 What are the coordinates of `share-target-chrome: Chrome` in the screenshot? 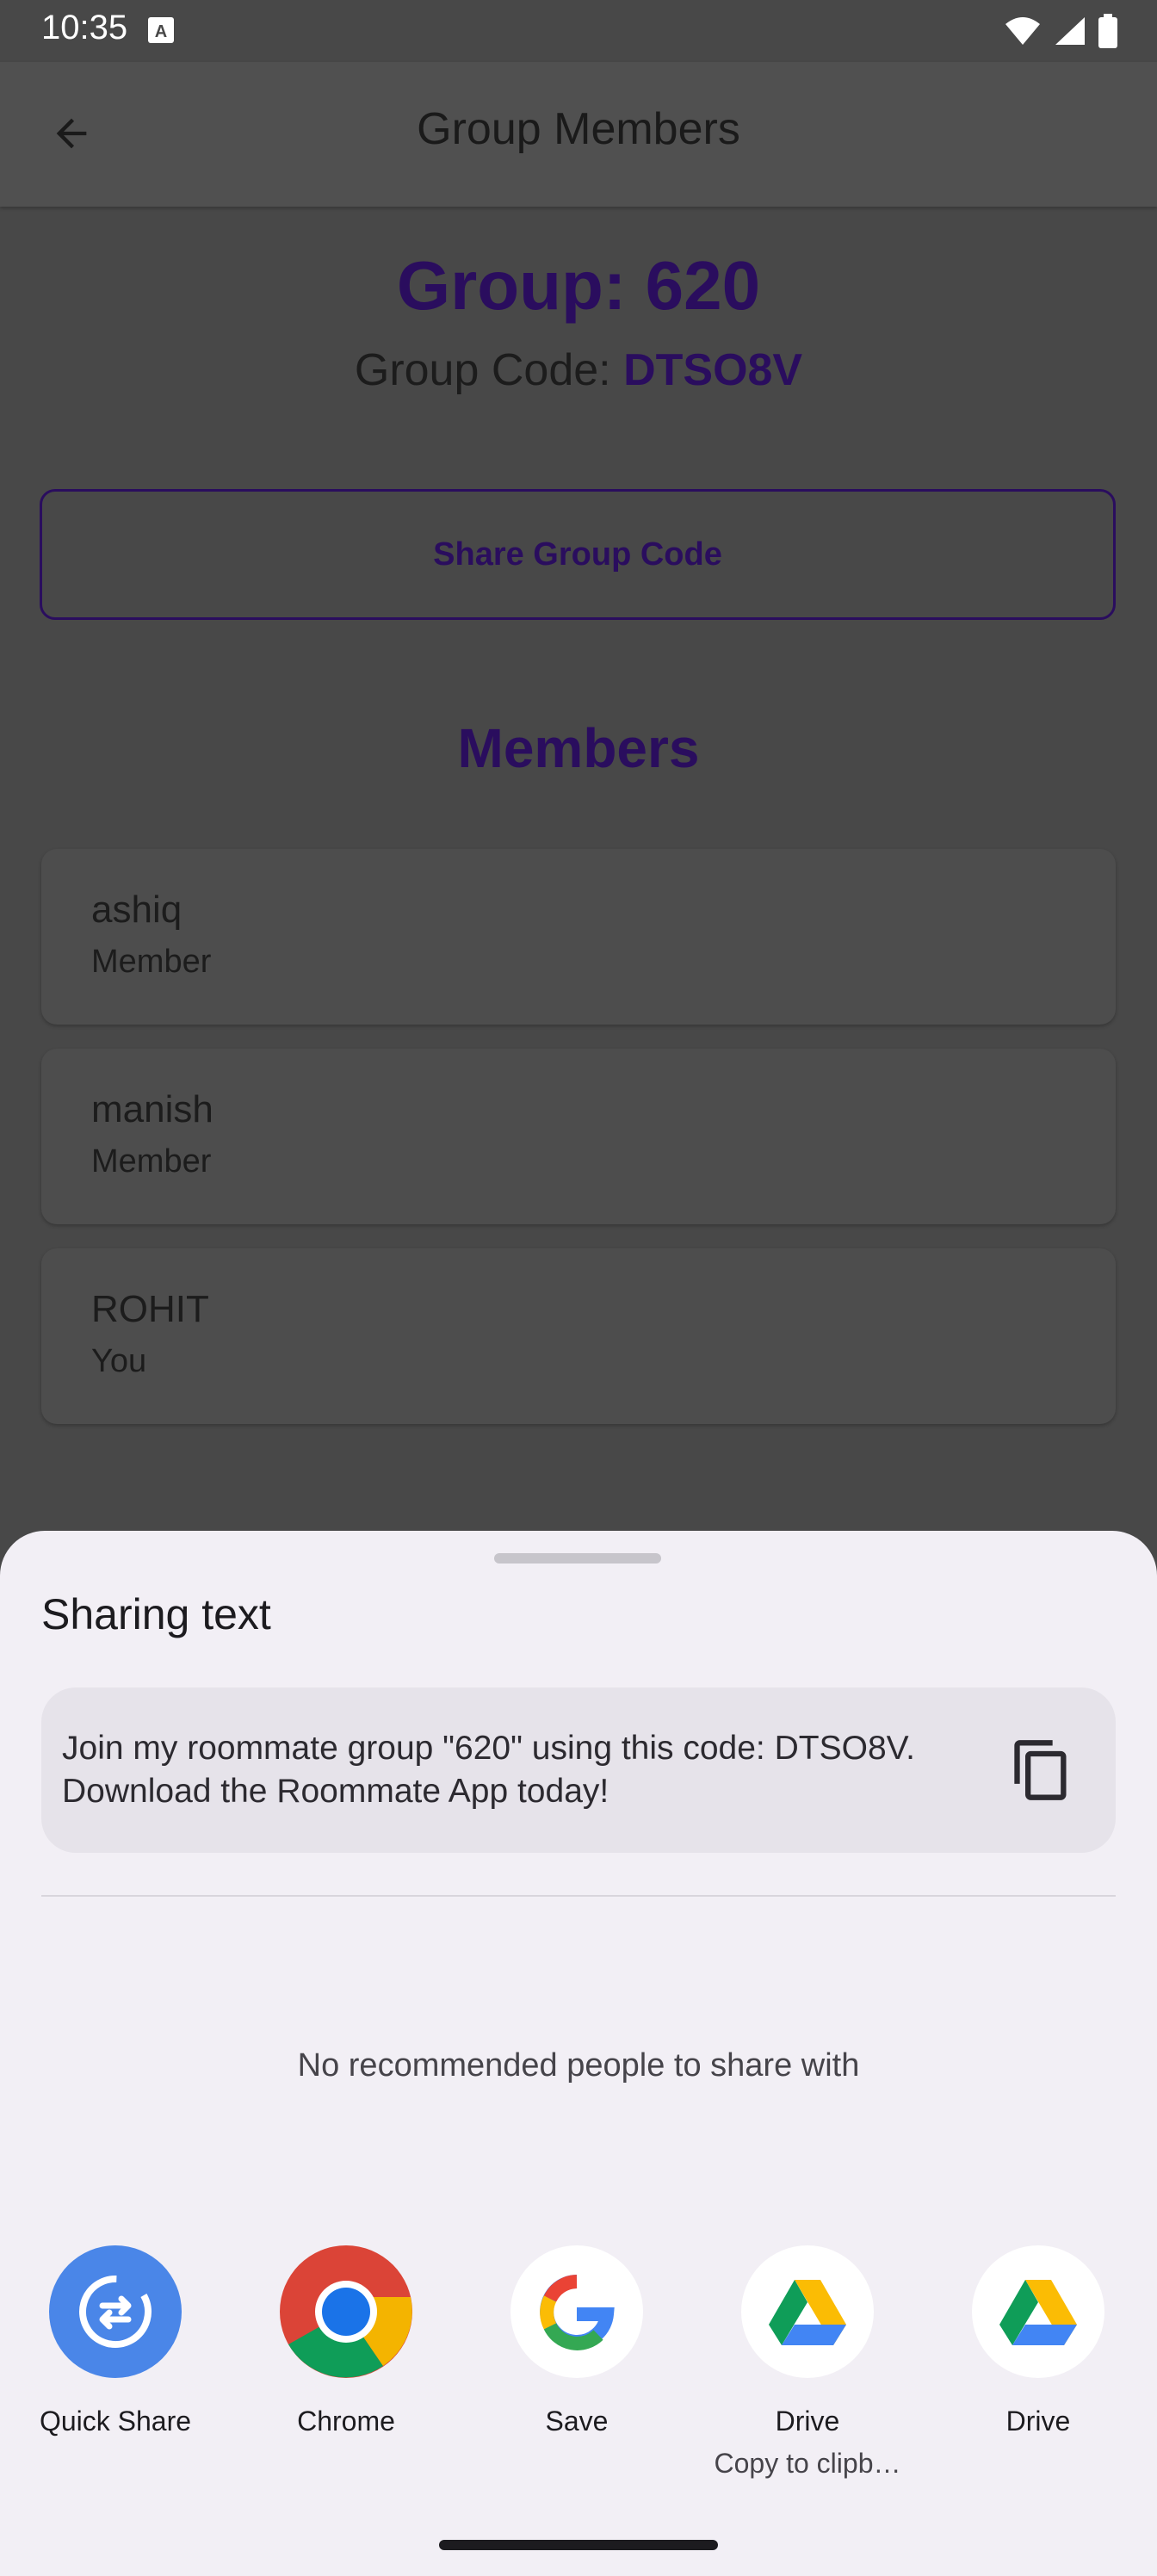 It's located at (346, 2341).